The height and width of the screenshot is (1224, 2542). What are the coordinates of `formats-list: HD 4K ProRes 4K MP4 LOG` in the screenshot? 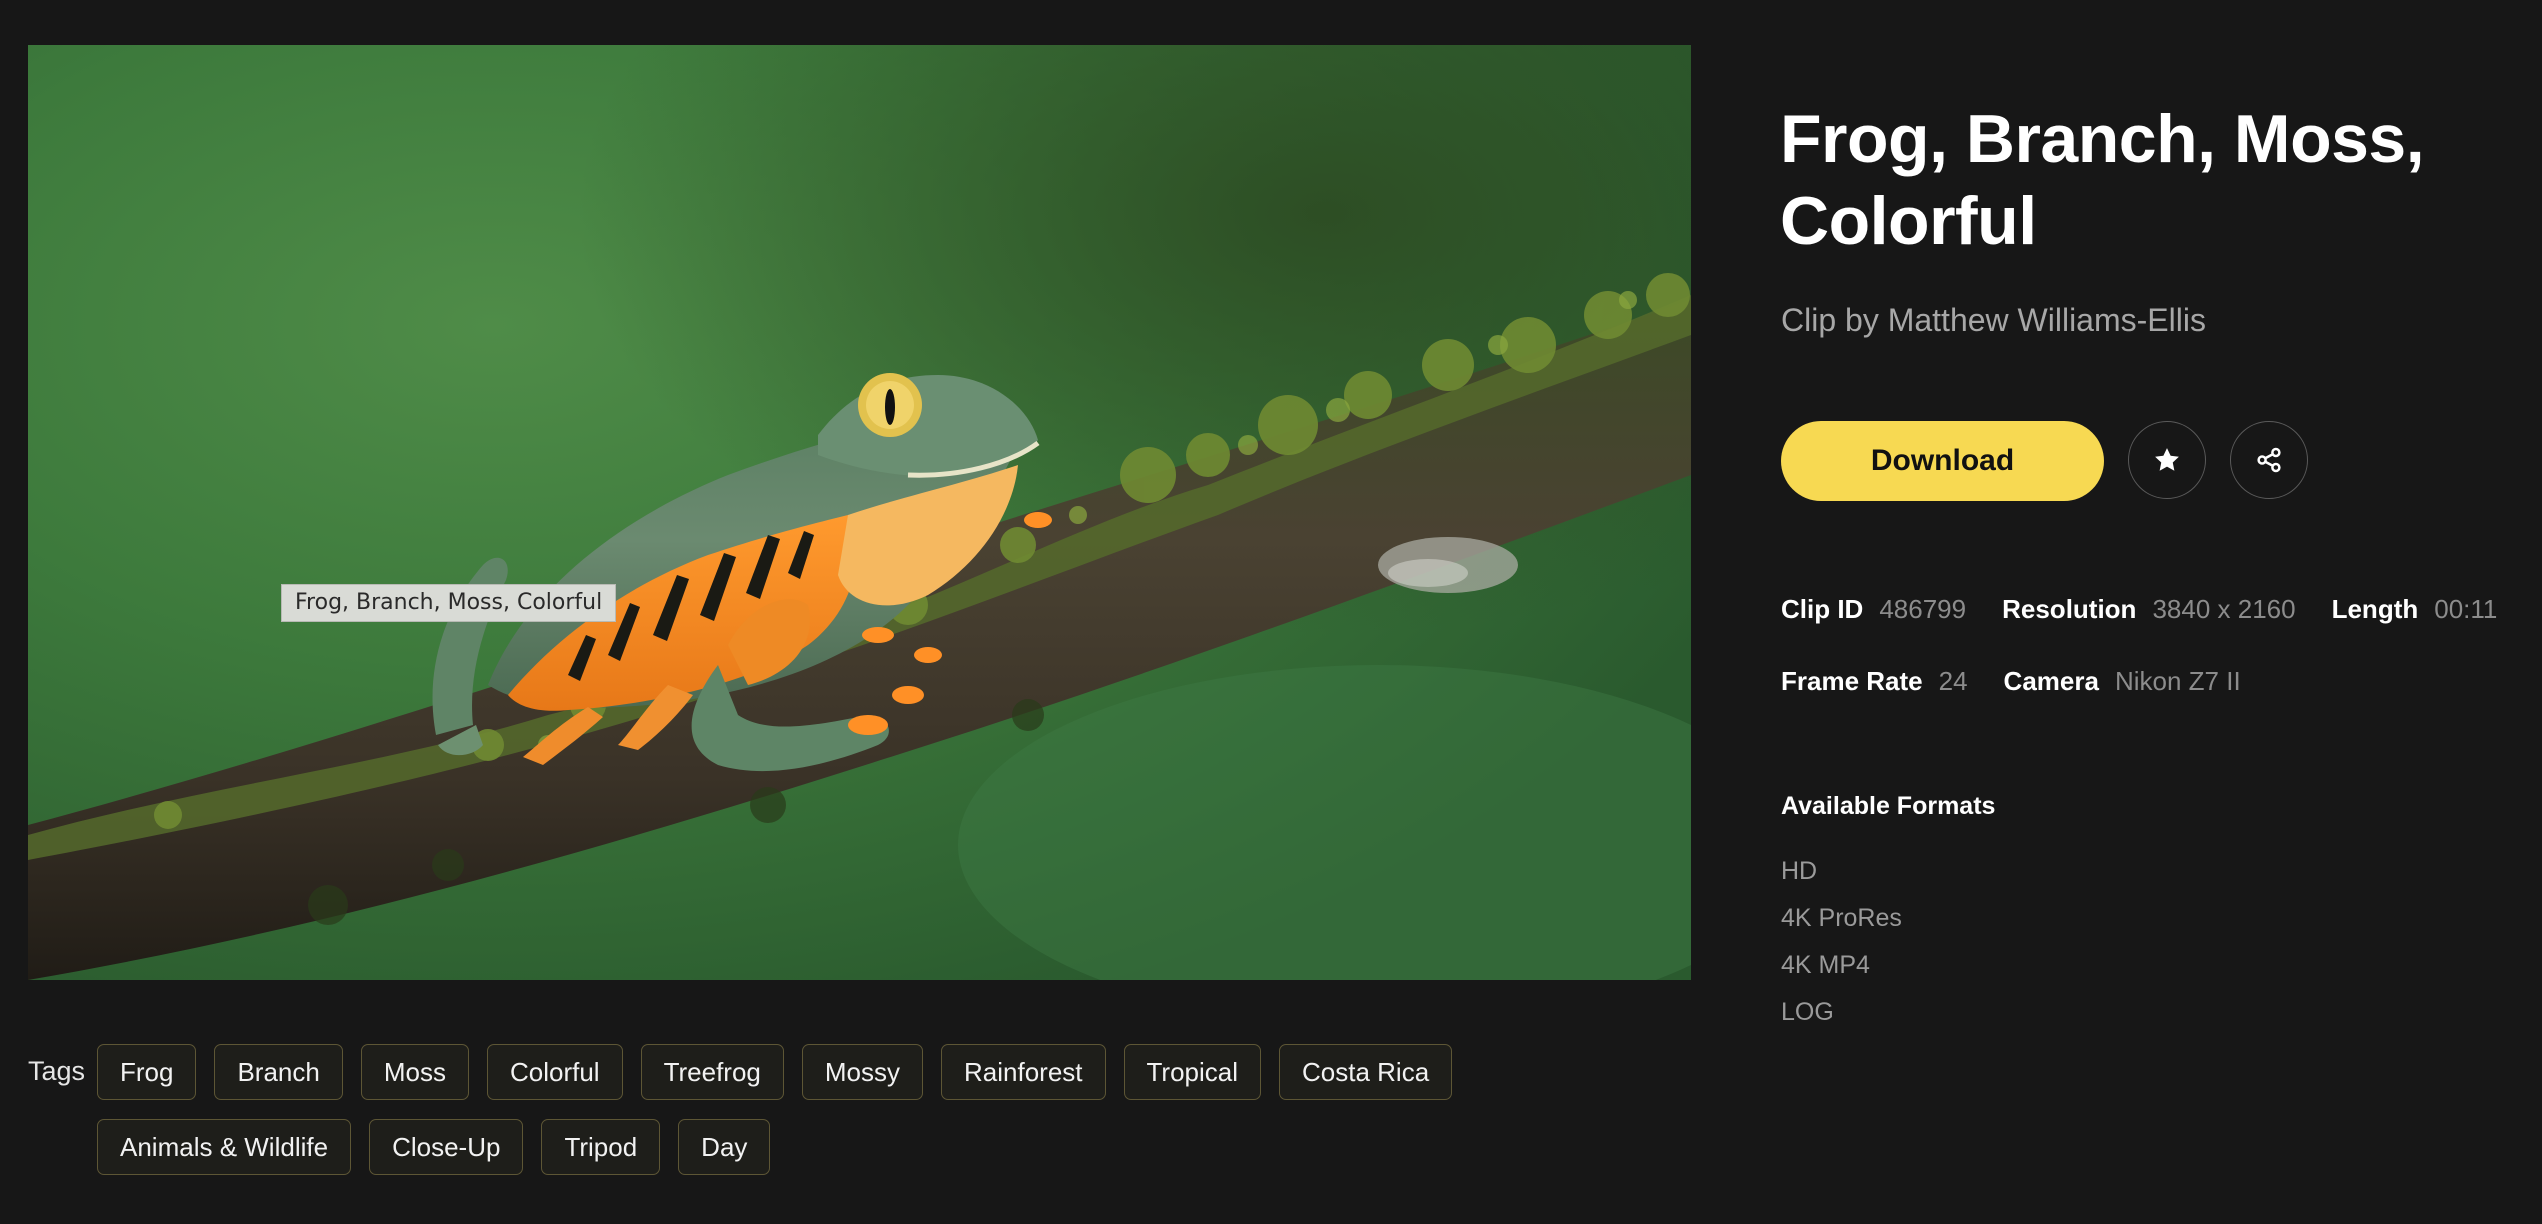 It's located at (1841, 950).